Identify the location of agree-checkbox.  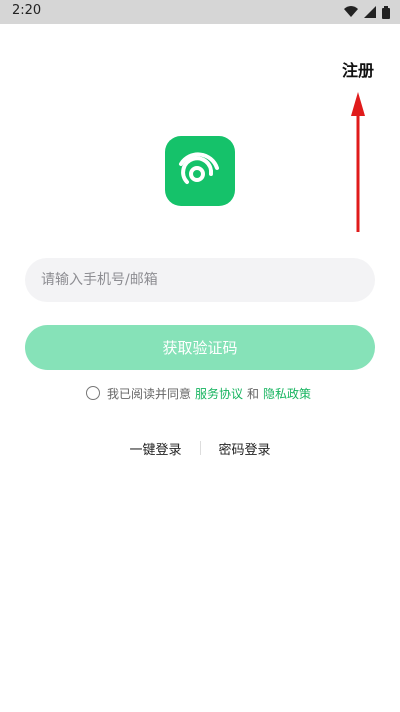
(93, 393).